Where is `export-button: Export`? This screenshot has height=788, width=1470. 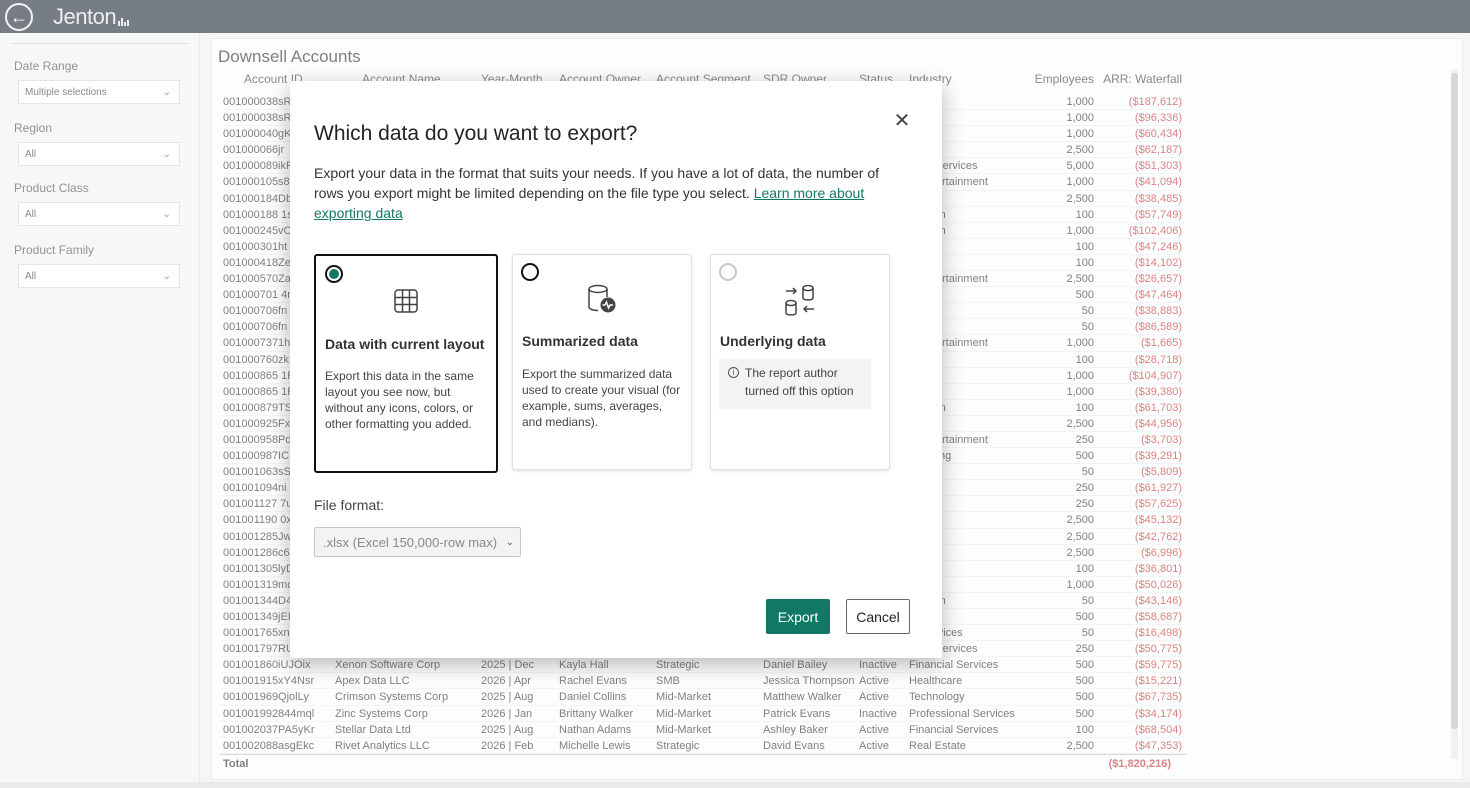 export-button: Export is located at coordinates (798, 616).